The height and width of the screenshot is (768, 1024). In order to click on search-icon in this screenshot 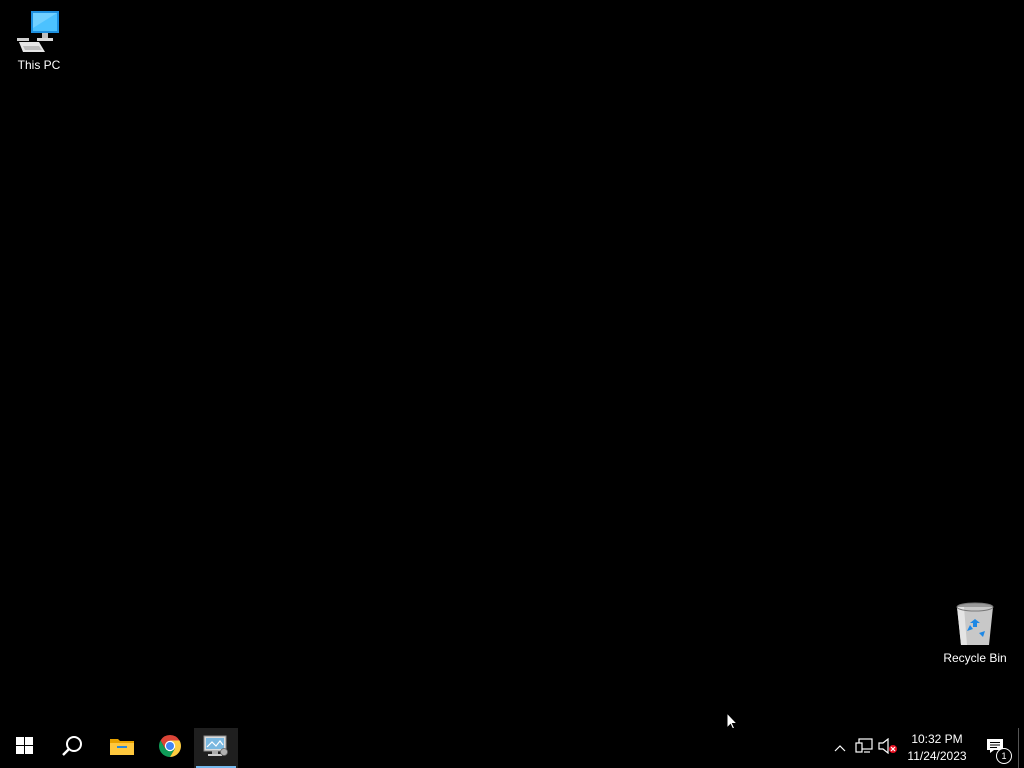, I will do `click(72, 748)`.